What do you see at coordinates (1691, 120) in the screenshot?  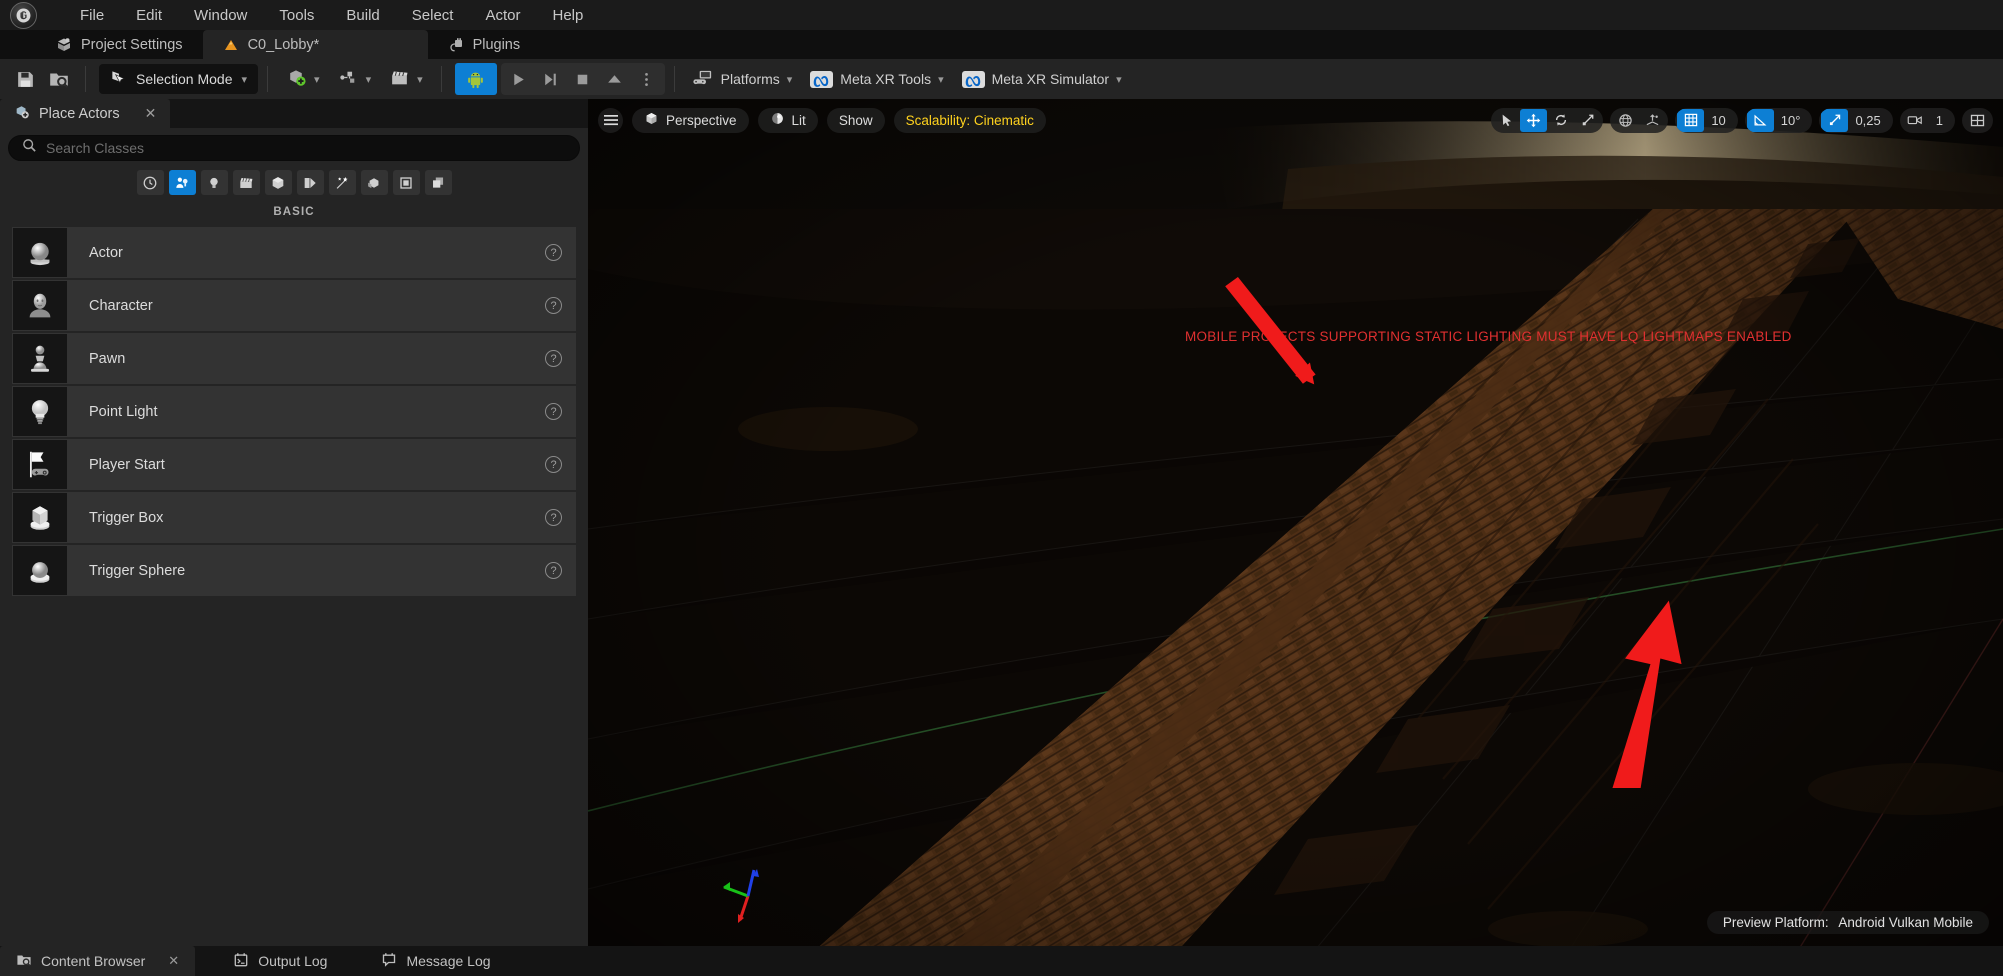 I see `grid-snap-icon` at bounding box center [1691, 120].